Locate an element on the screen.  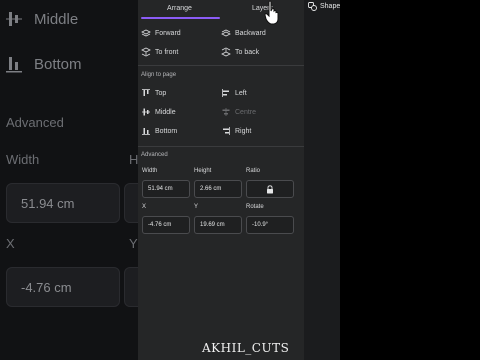
bg-middle-row: Middle is located at coordinates (42, 19).